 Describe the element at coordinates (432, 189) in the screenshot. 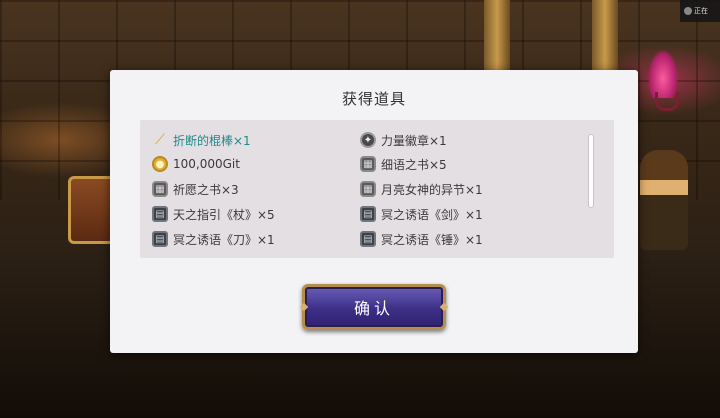

I see `item-label: 月亮女神的异节×1` at that location.